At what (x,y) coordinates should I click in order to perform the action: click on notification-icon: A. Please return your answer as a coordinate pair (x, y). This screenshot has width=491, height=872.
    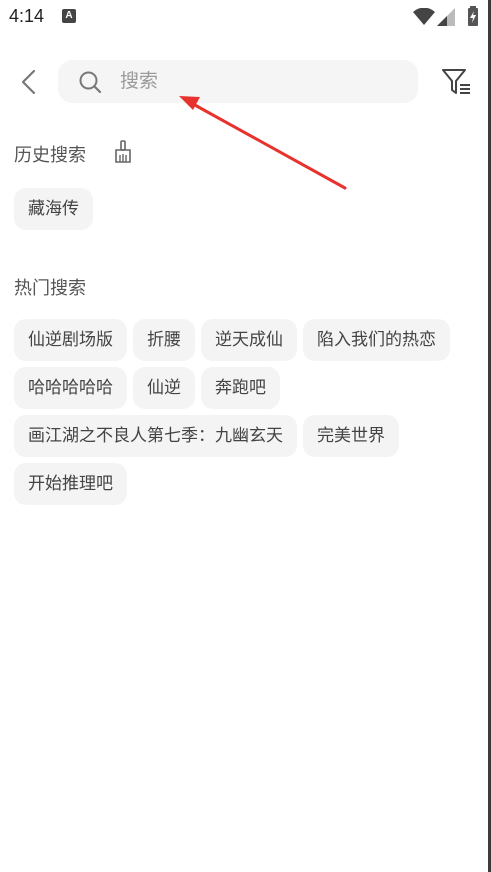
    Looking at the image, I should click on (69, 16).